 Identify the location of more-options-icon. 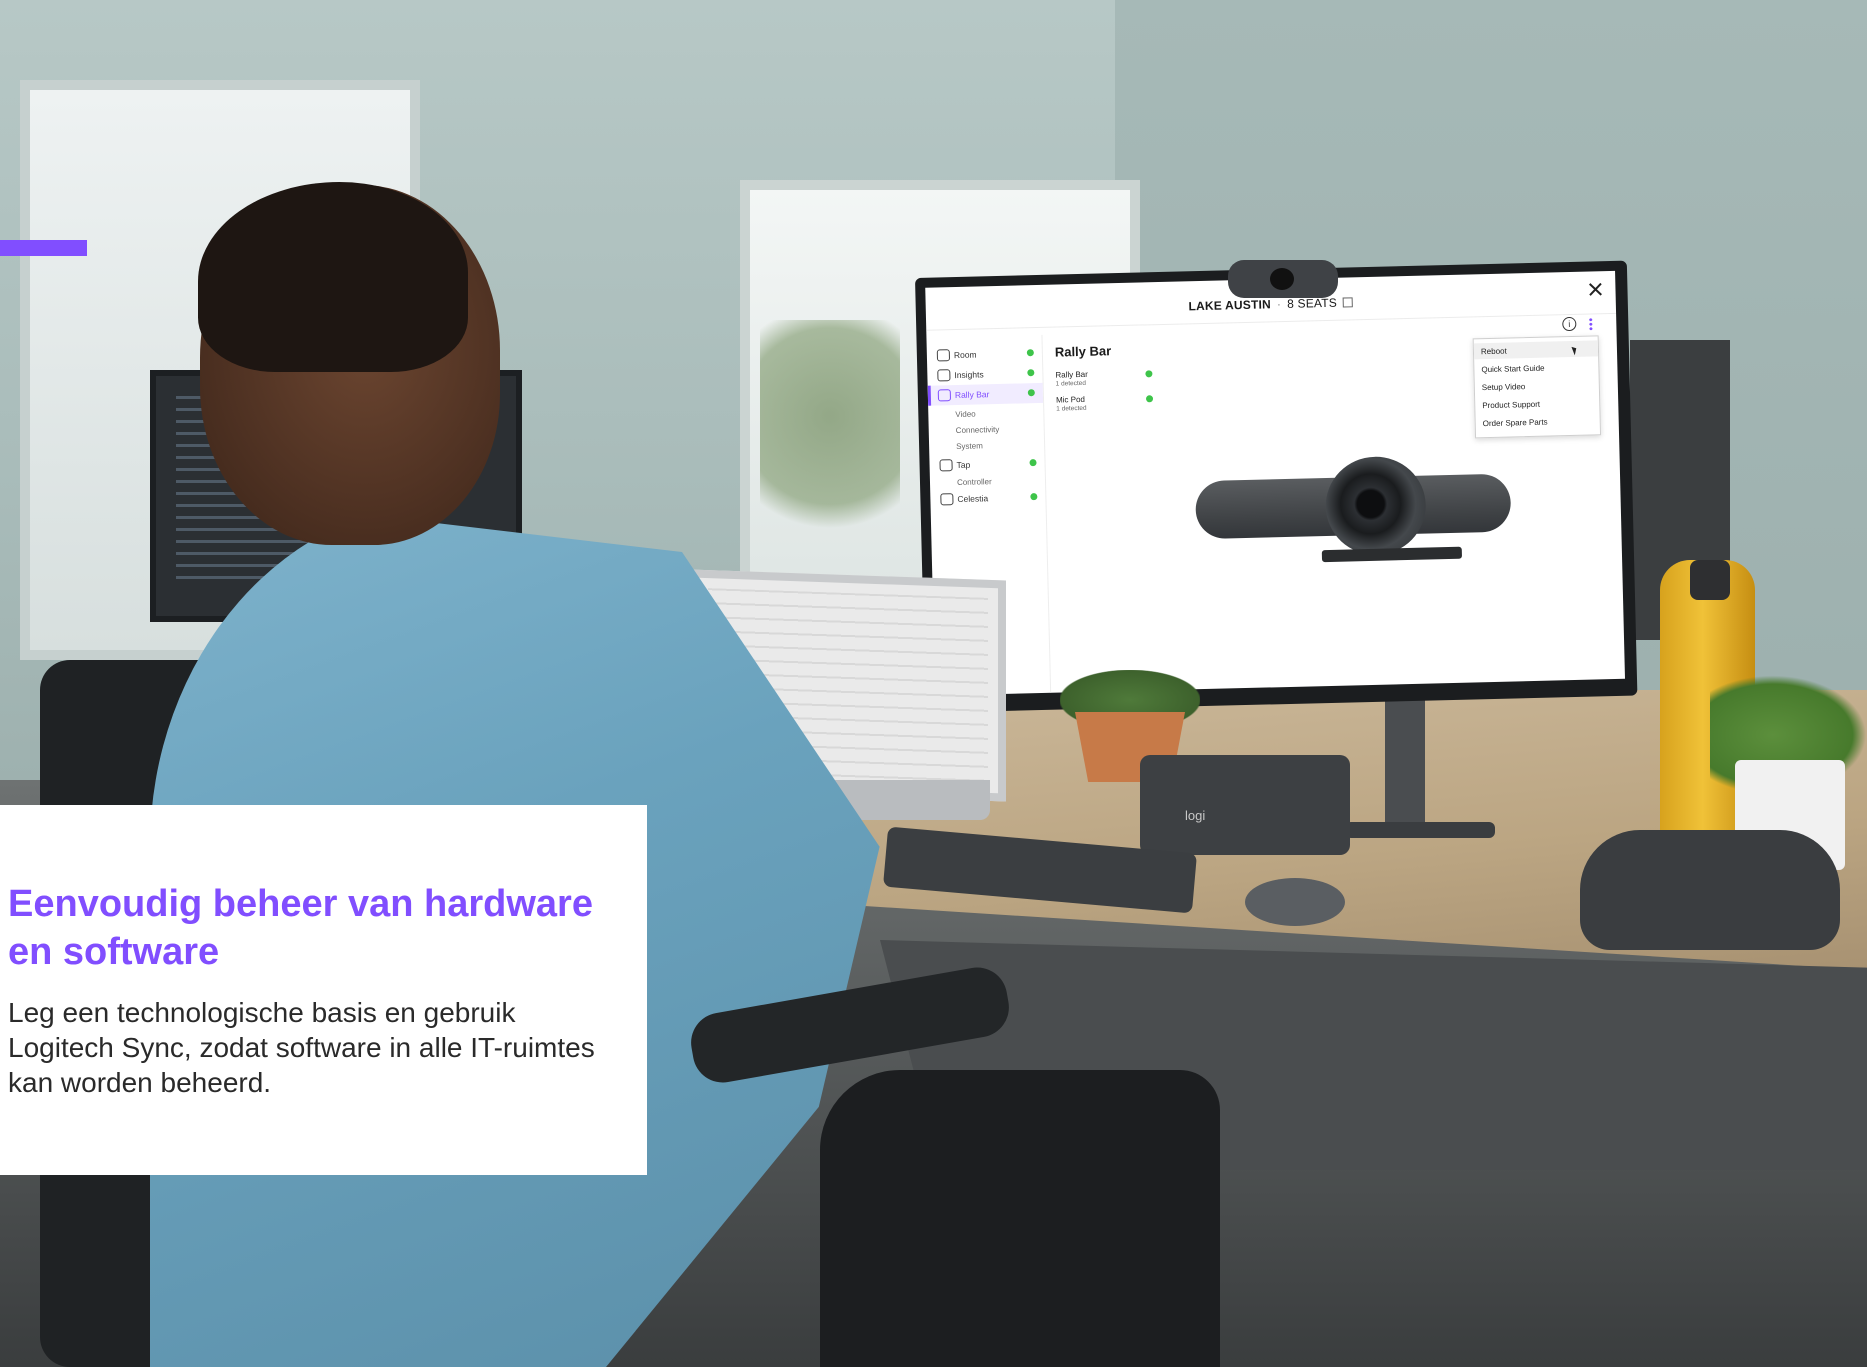
(1591, 324).